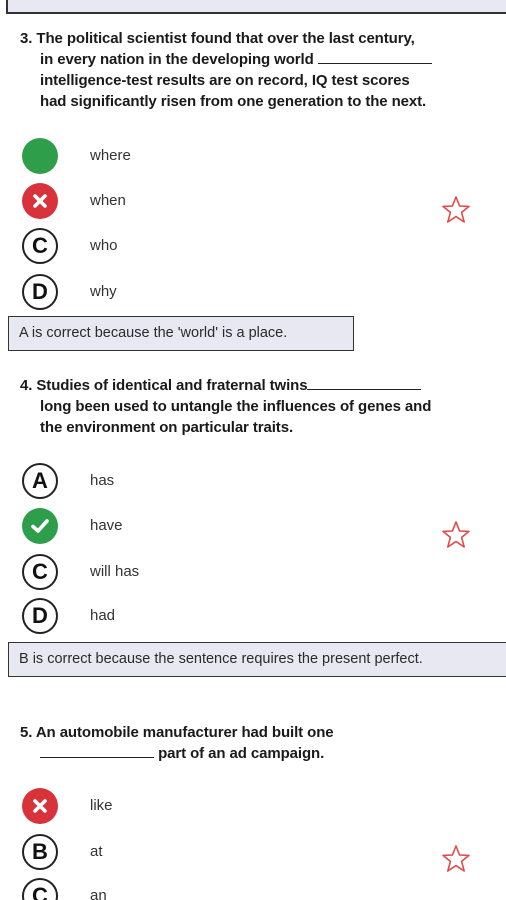 This screenshot has width=506, height=900. I want to click on q3-option-a: where, so click(172, 157).